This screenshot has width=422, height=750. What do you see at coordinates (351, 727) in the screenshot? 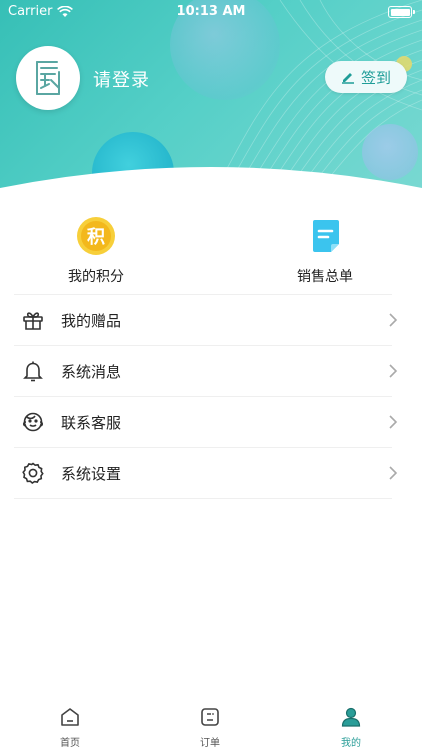
I see `tab-profile: 我的` at bounding box center [351, 727].